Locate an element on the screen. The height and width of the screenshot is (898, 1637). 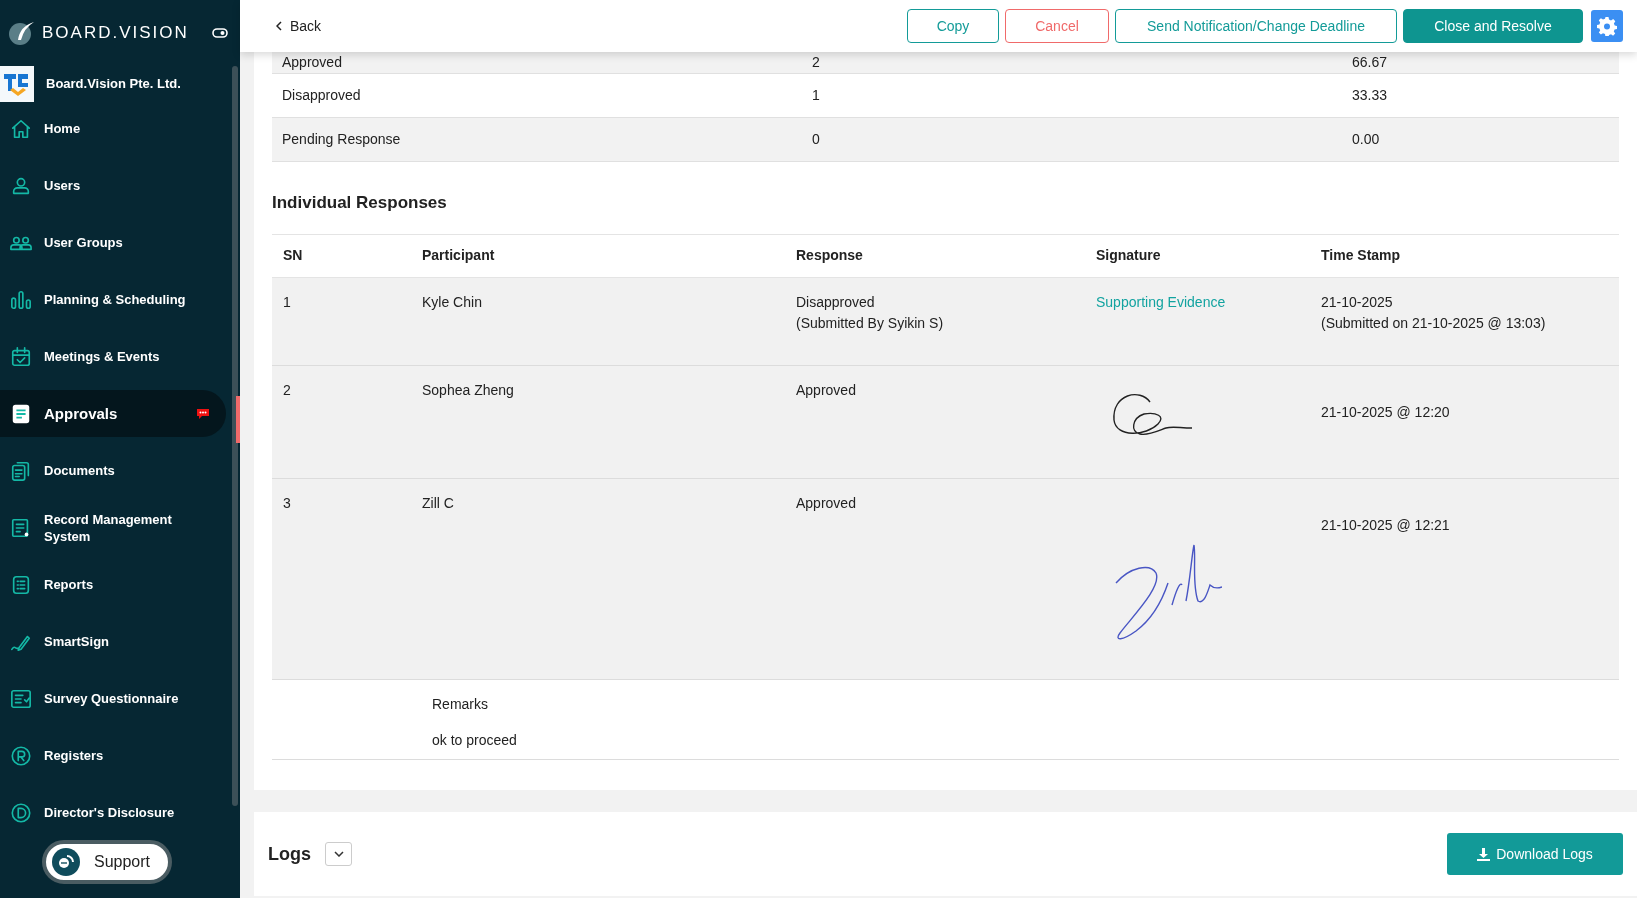
sidebar-item: Survey Questionnaire is located at coordinates (113, 698).